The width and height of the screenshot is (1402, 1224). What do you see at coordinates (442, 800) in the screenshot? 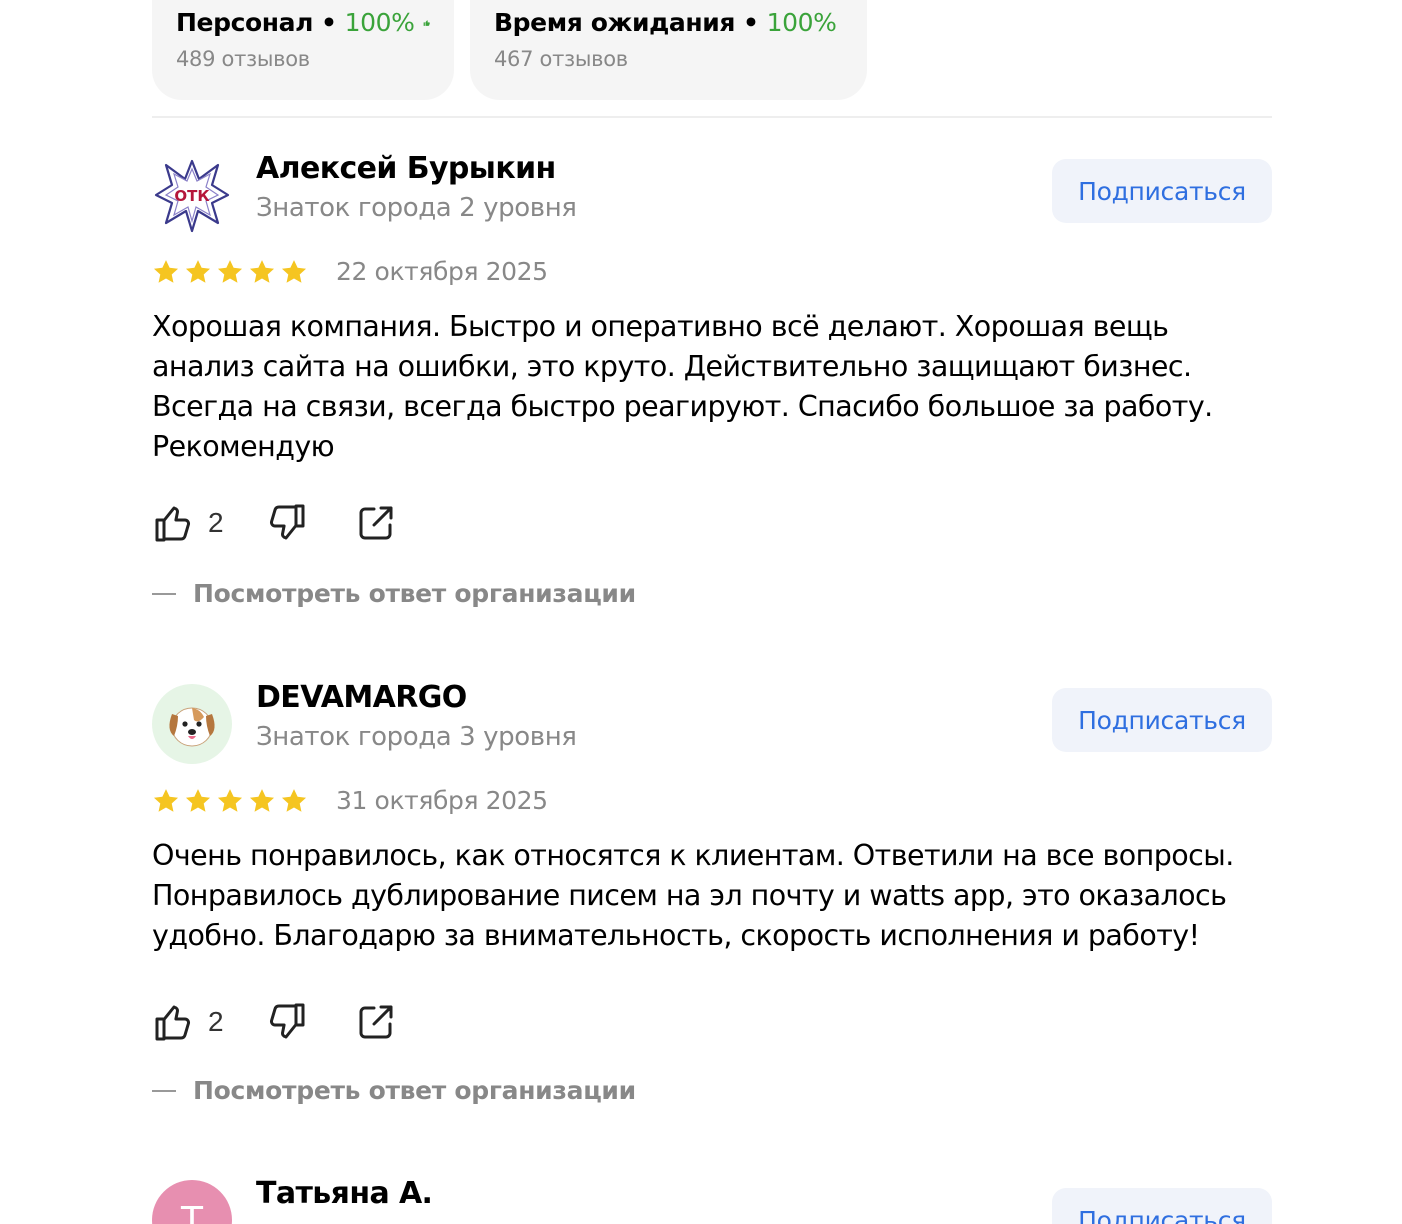
I see `review-date: 31 октября 2025` at bounding box center [442, 800].